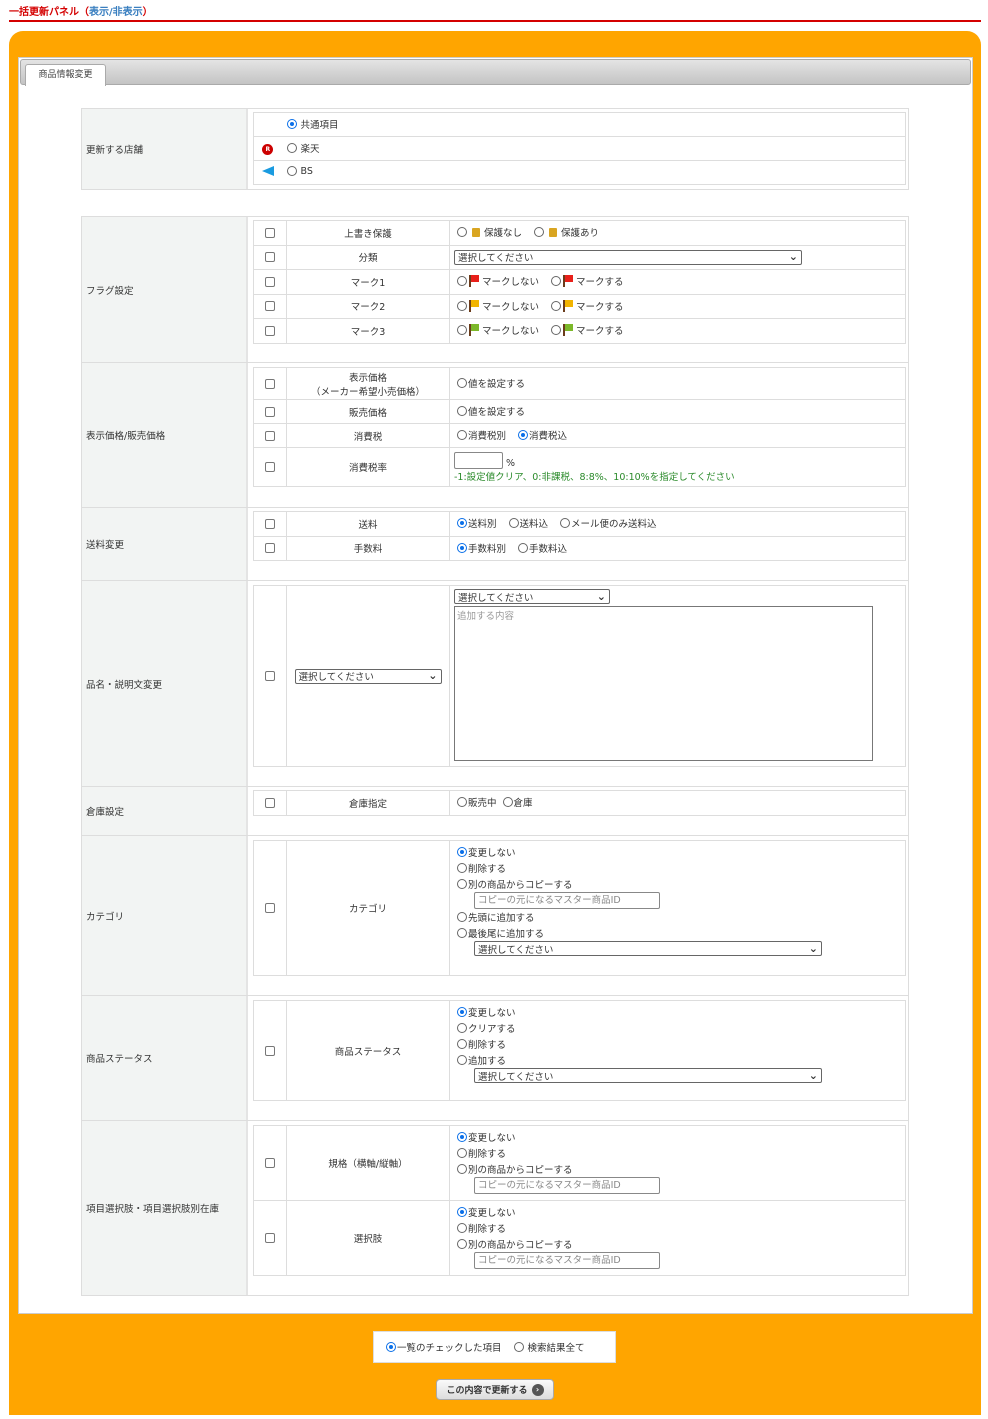  I want to click on content-textarea: 追加する内容, so click(663, 683).